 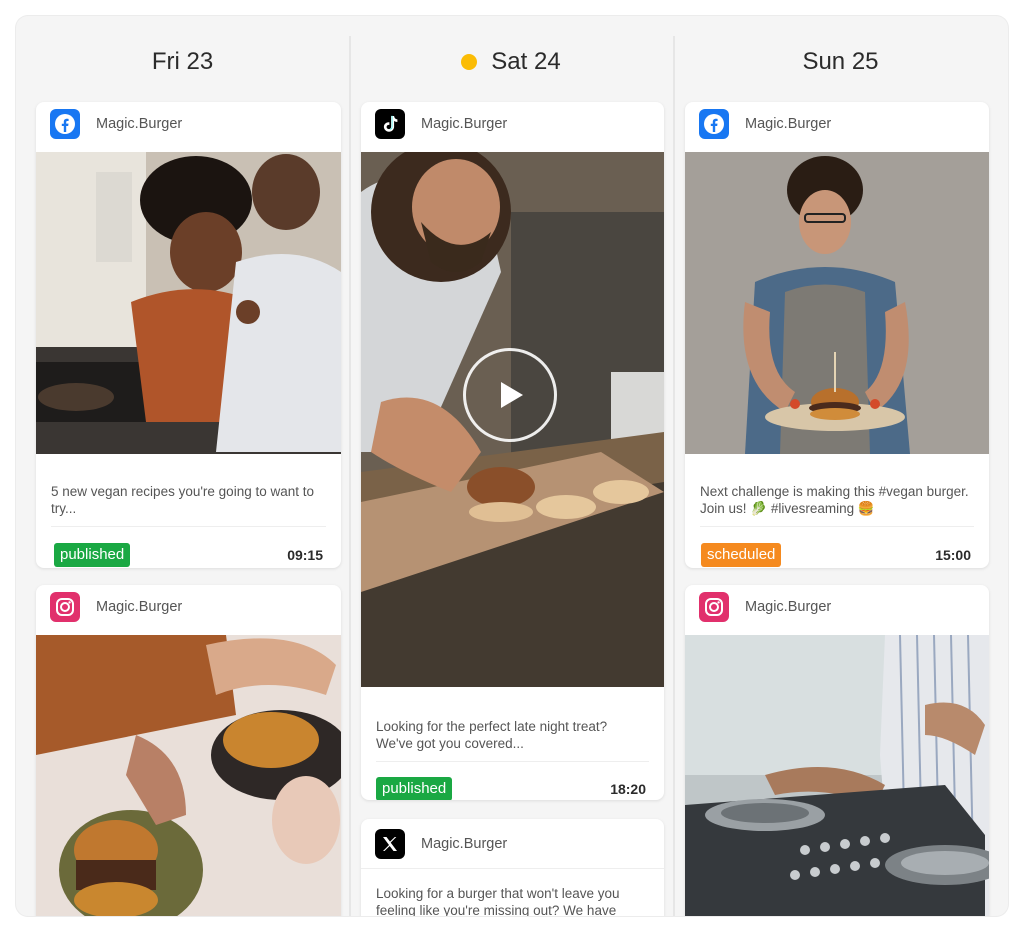 I want to click on day-label: Fri 23, so click(x=182, y=61).